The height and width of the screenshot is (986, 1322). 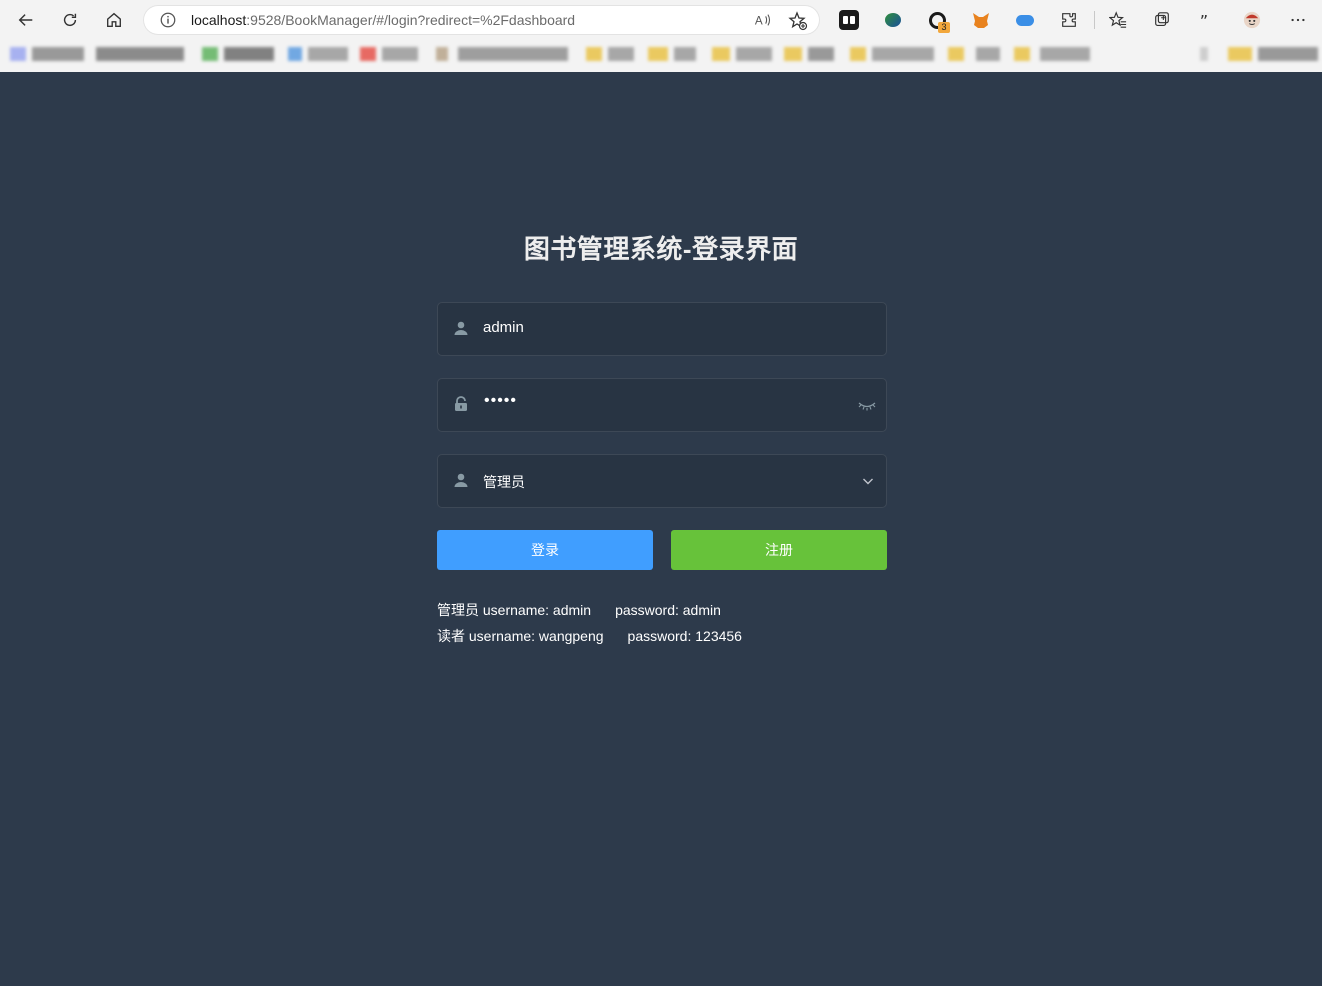 What do you see at coordinates (451, 636) in the screenshot?
I see `tip-role: 读者` at bounding box center [451, 636].